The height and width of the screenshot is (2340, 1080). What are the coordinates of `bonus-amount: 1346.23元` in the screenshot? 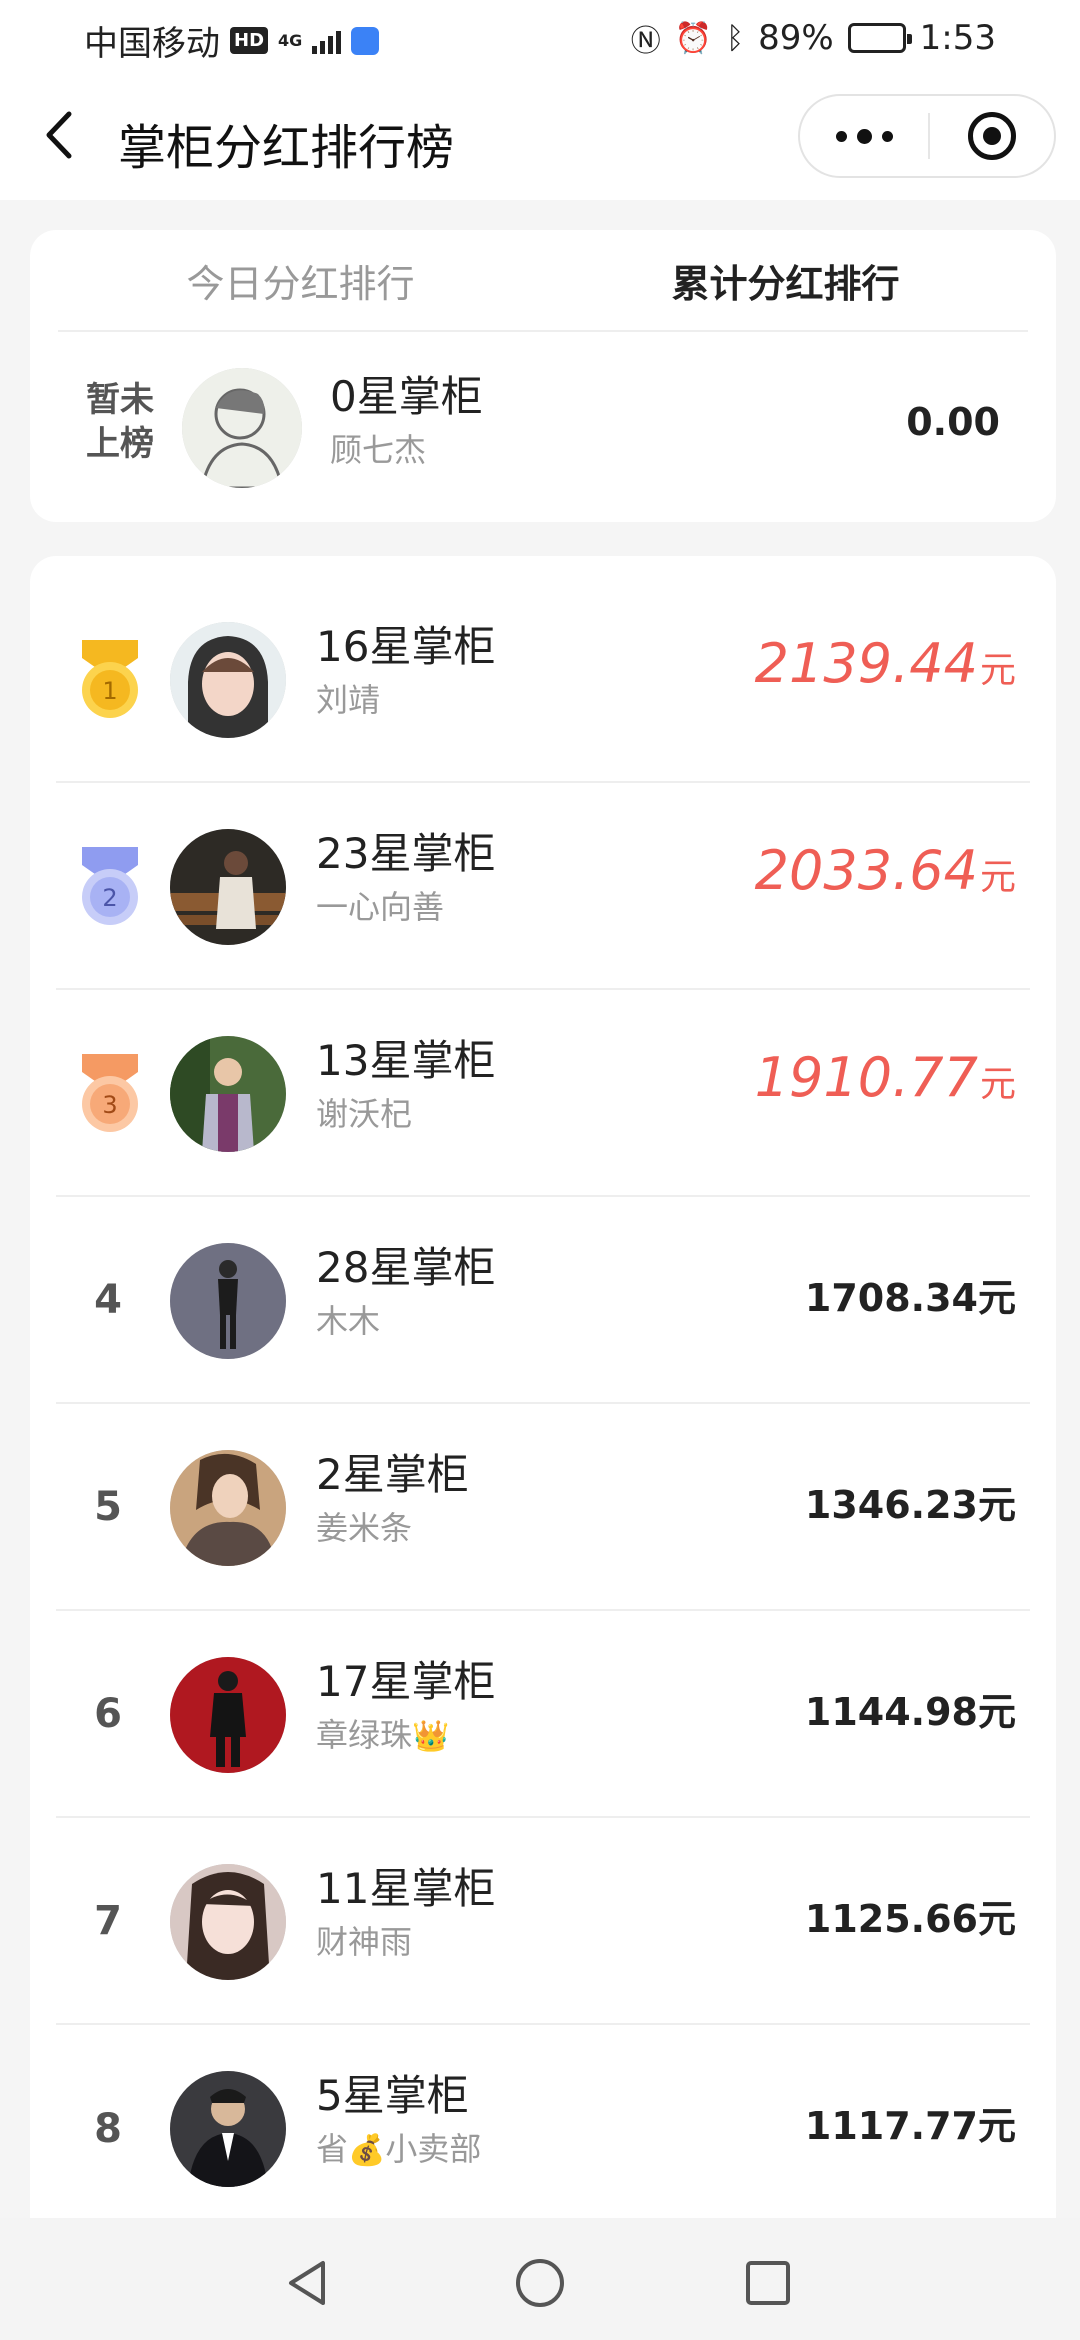 It's located at (910, 1505).